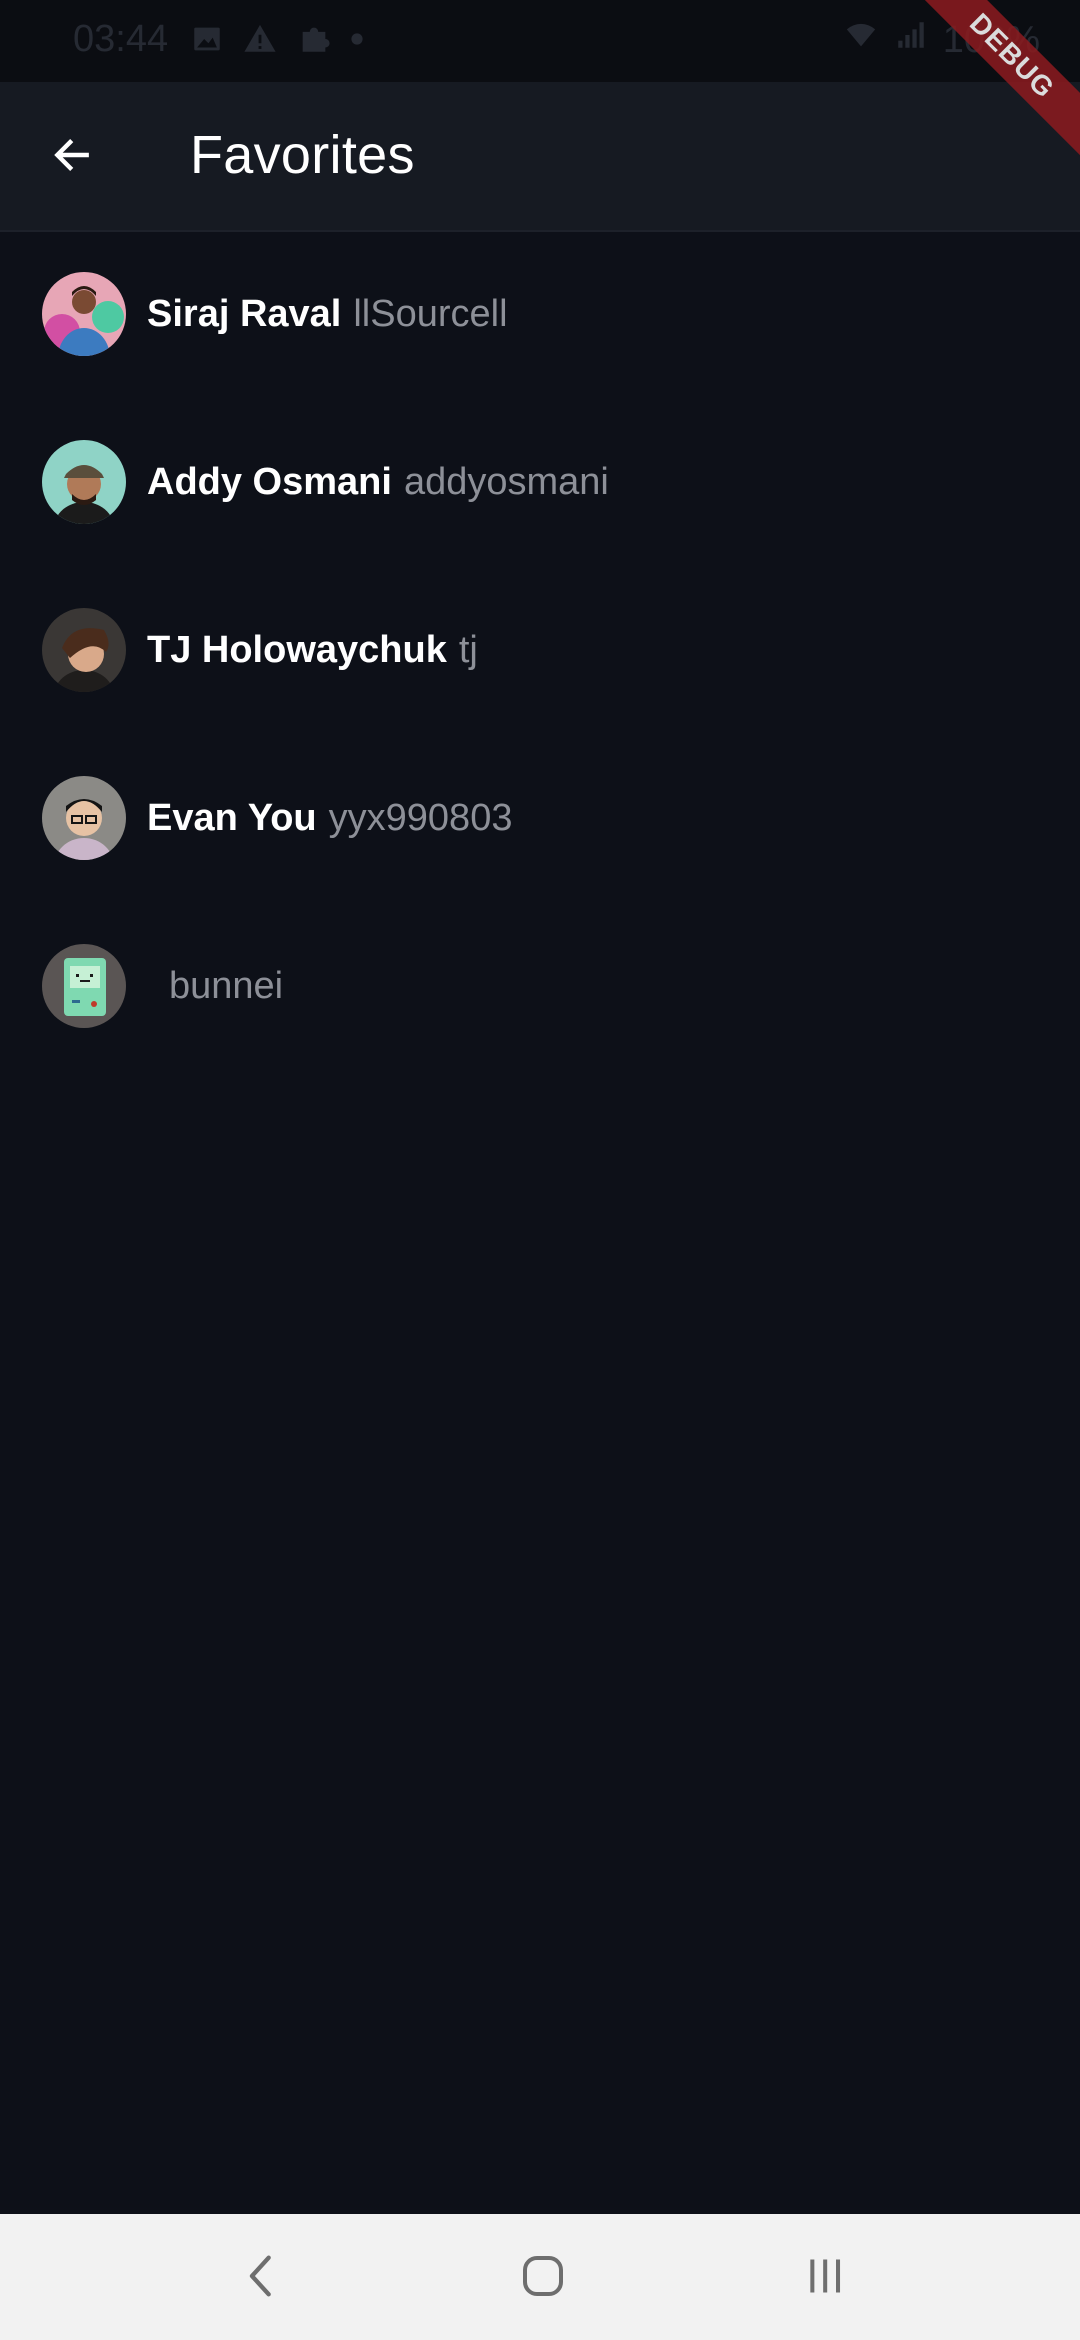 The width and height of the screenshot is (1080, 2340). I want to click on home-nav-icon, so click(543, 2278).